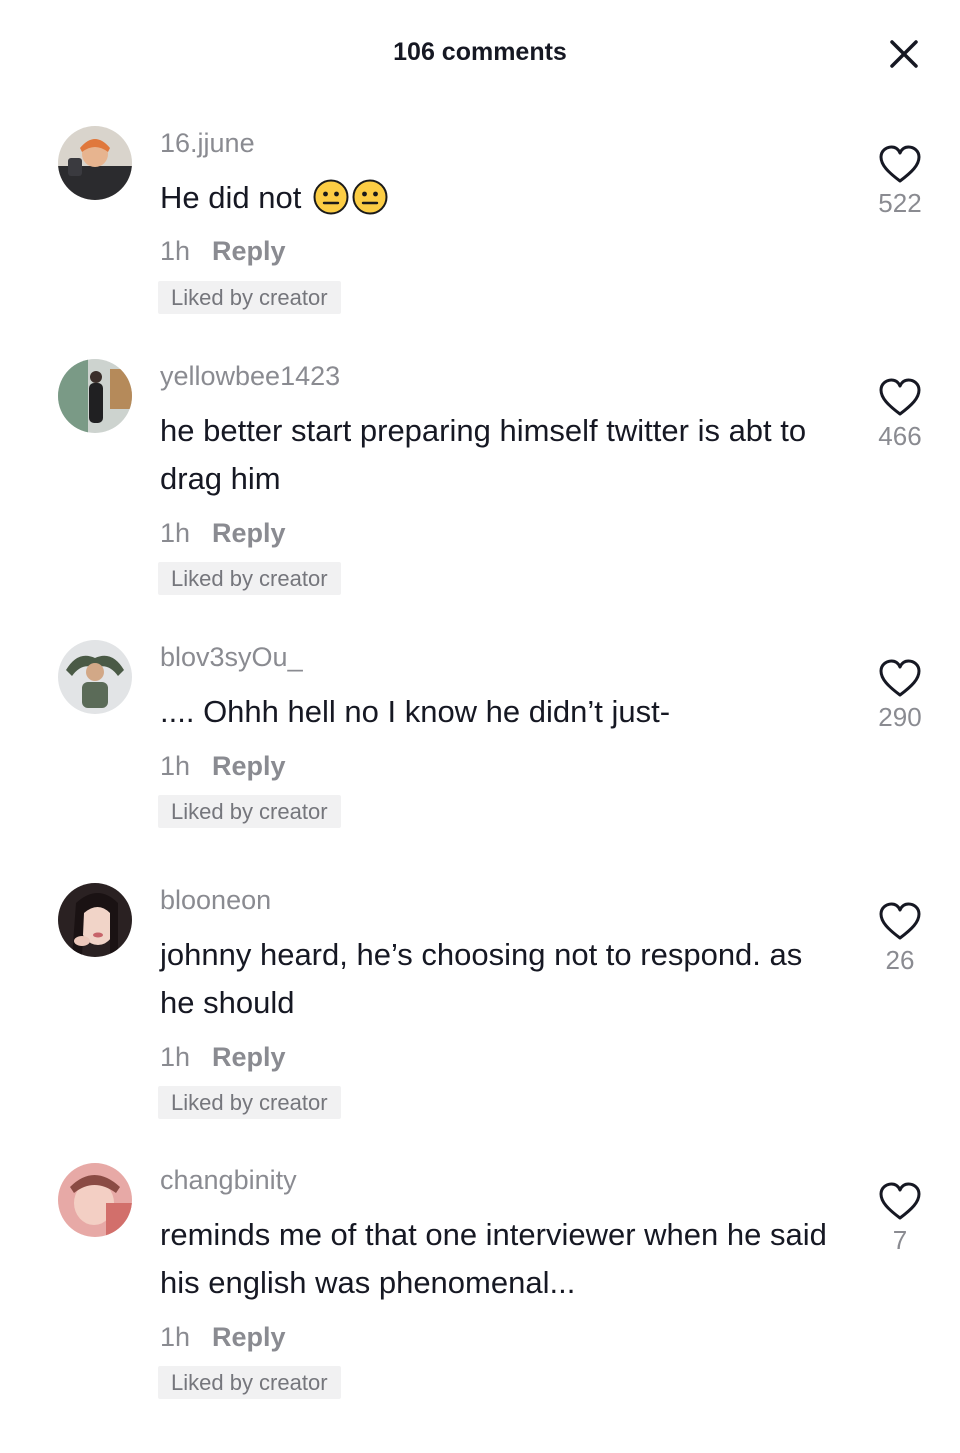 This screenshot has height=1453, width=960. I want to click on comment-username: blooneon, so click(215, 900).